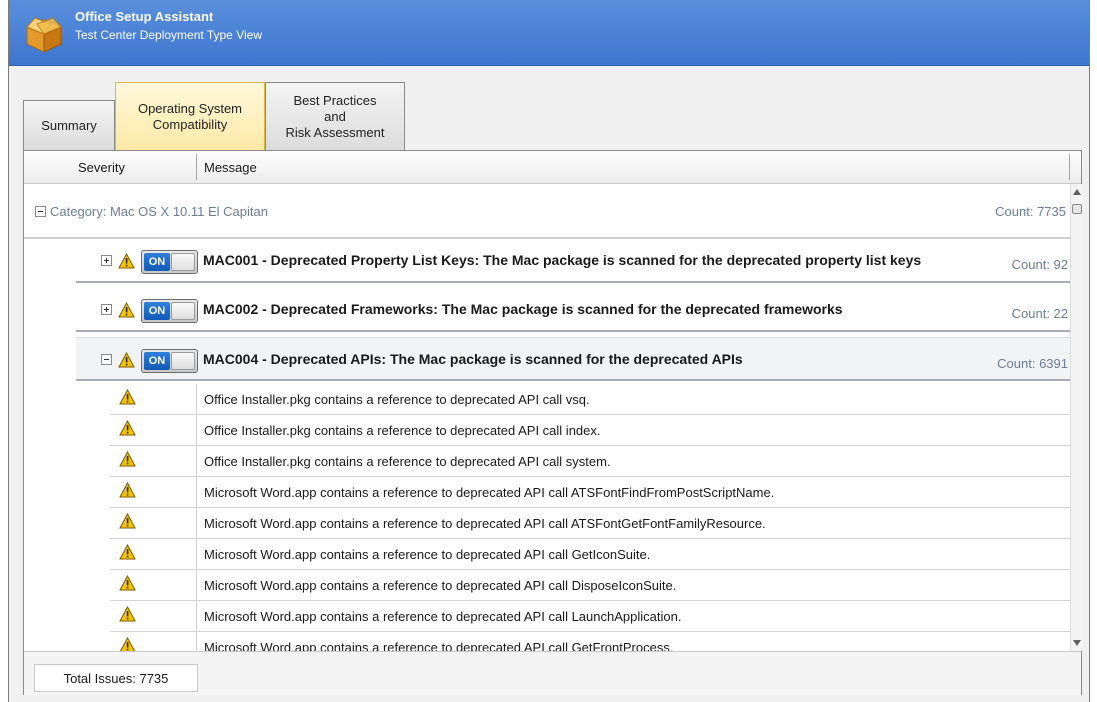 The width and height of the screenshot is (1097, 702). I want to click on rule-count: Count: 6391, so click(1032, 363).